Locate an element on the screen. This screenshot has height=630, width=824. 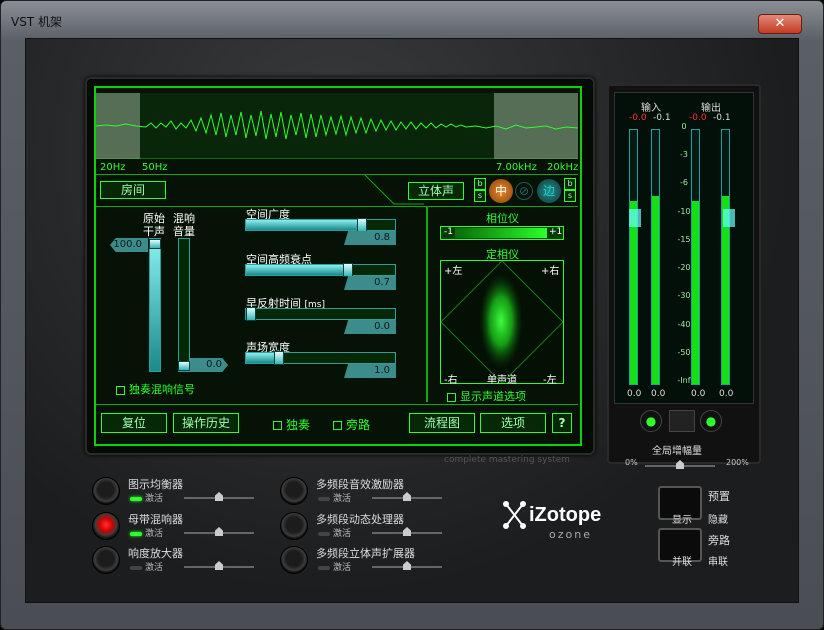
output-link-icon: ● is located at coordinates (711, 421).